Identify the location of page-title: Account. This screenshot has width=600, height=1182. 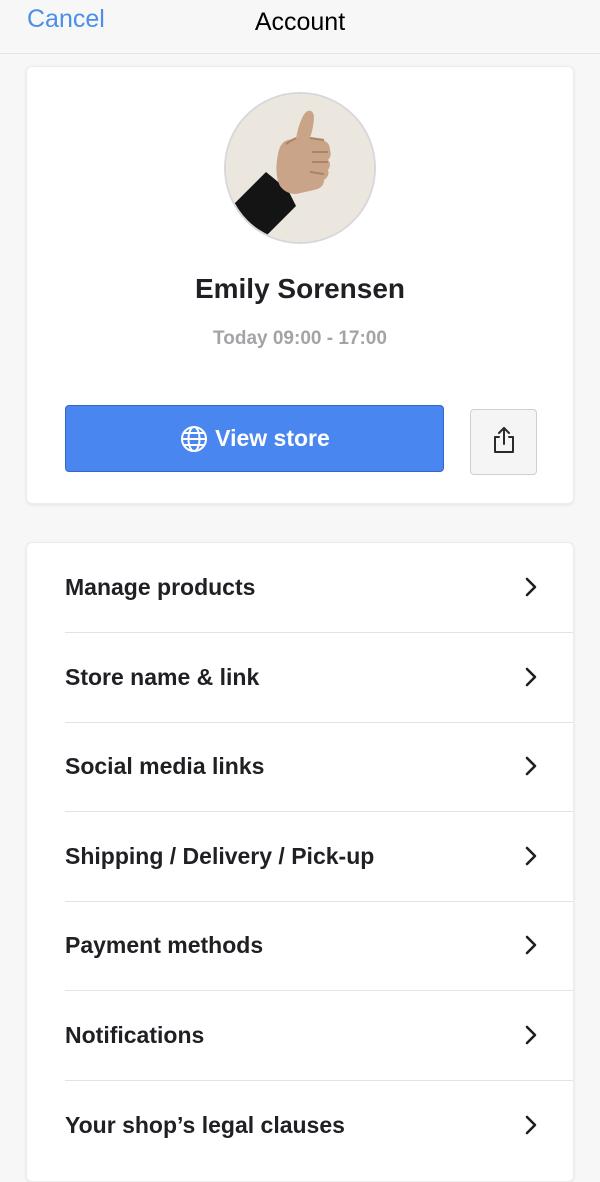
(300, 22).